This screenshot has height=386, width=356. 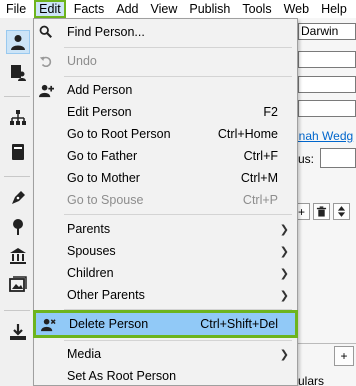 I want to click on photos-icon, so click(x=18, y=284).